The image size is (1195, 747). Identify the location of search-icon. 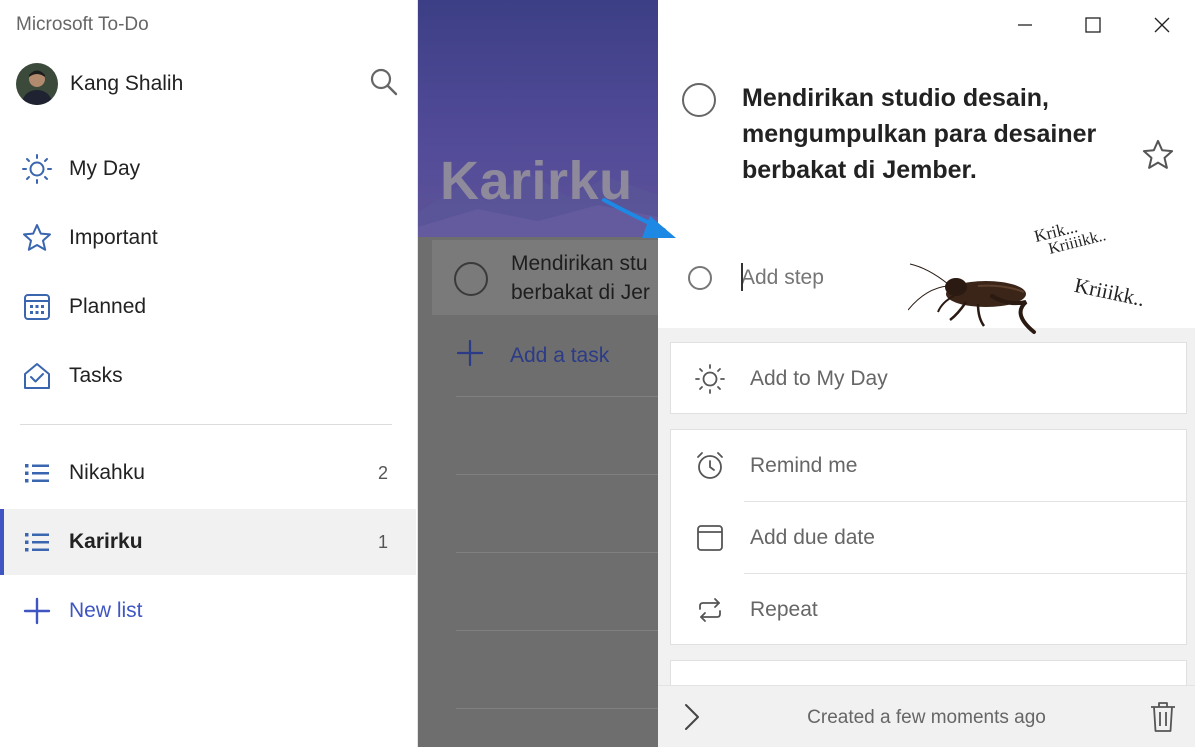
(384, 82).